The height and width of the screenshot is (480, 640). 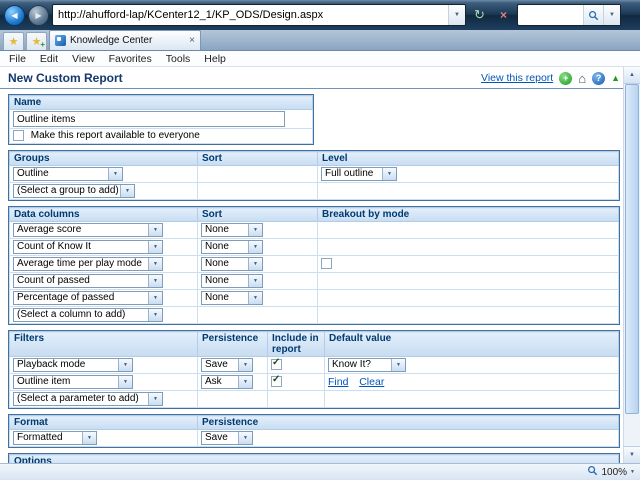 What do you see at coordinates (632, 75) in the screenshot?
I see `scroll-up-icon: ▲` at bounding box center [632, 75].